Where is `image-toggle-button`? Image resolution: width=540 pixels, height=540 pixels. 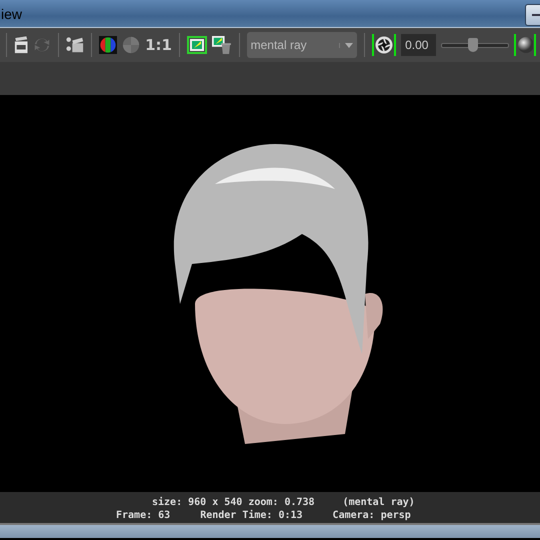
image-toggle-button is located at coordinates (196, 45).